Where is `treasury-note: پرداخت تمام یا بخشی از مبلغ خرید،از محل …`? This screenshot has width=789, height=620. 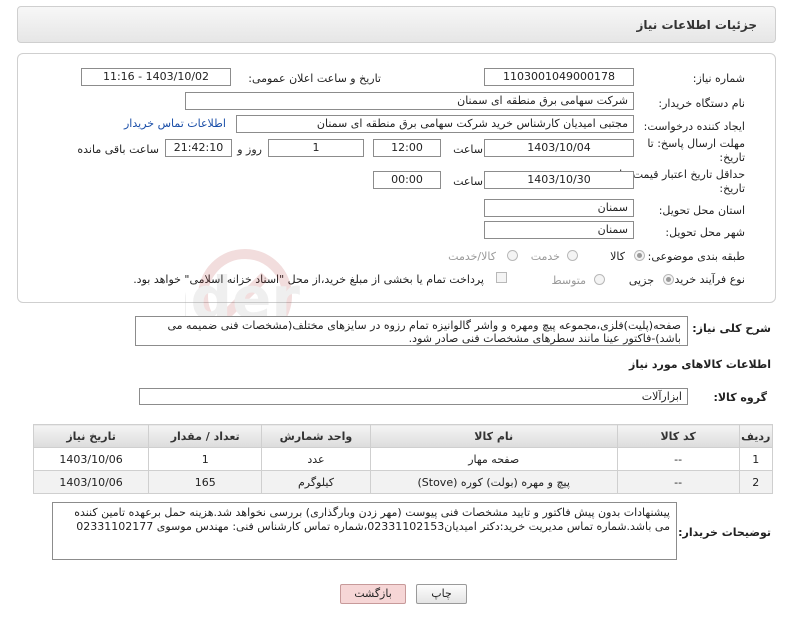
treasury-note: پرداخت تمام یا بخشی از مبلغ خرید،از محل … is located at coordinates (308, 279).